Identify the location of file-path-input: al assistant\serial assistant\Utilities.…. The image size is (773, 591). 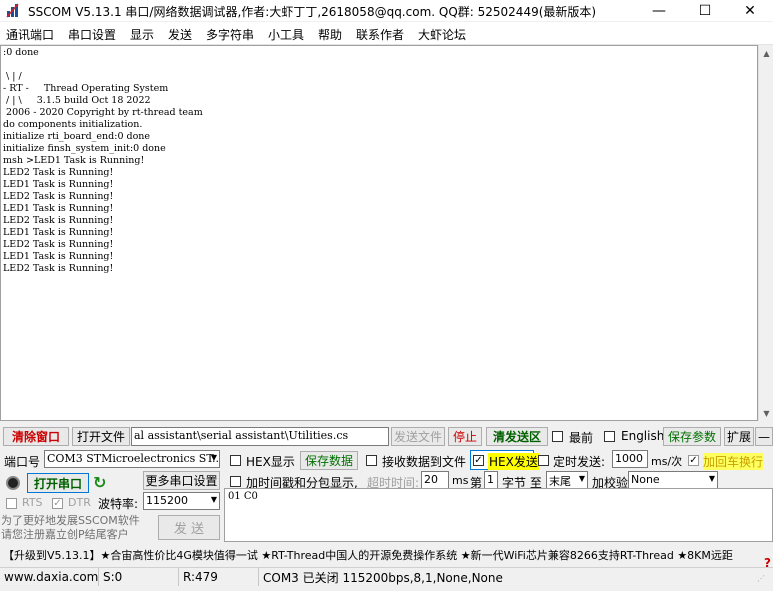
(260, 436).